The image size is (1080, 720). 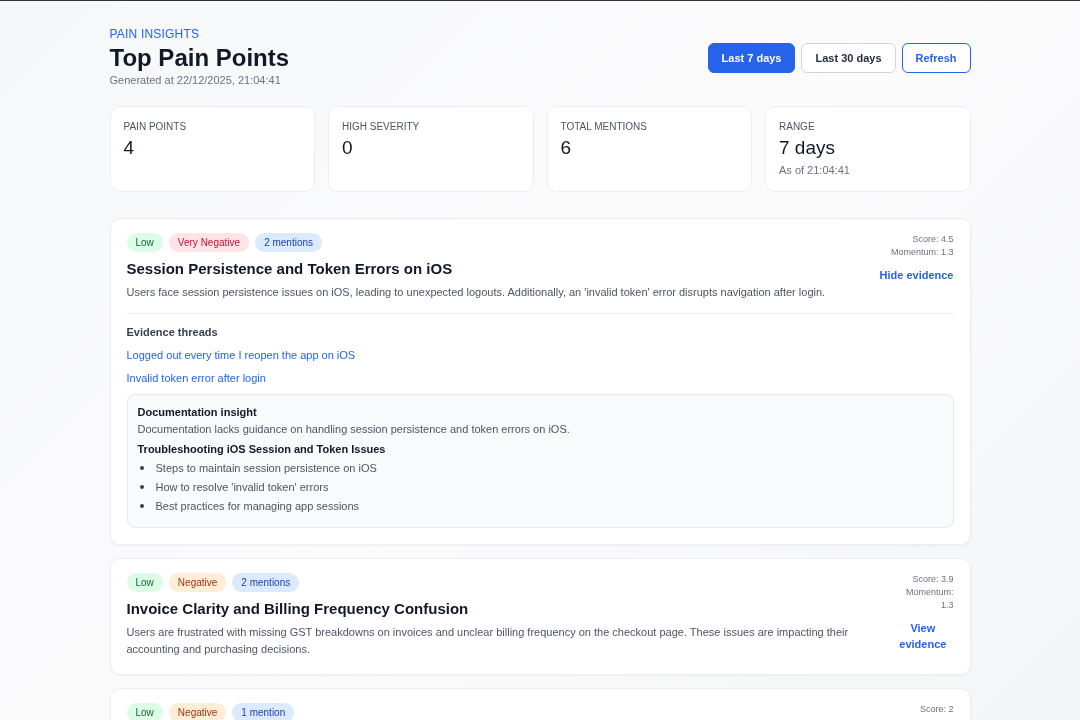 What do you see at coordinates (923, 636) in the screenshot?
I see `evidence-toggle-link: View evidence` at bounding box center [923, 636].